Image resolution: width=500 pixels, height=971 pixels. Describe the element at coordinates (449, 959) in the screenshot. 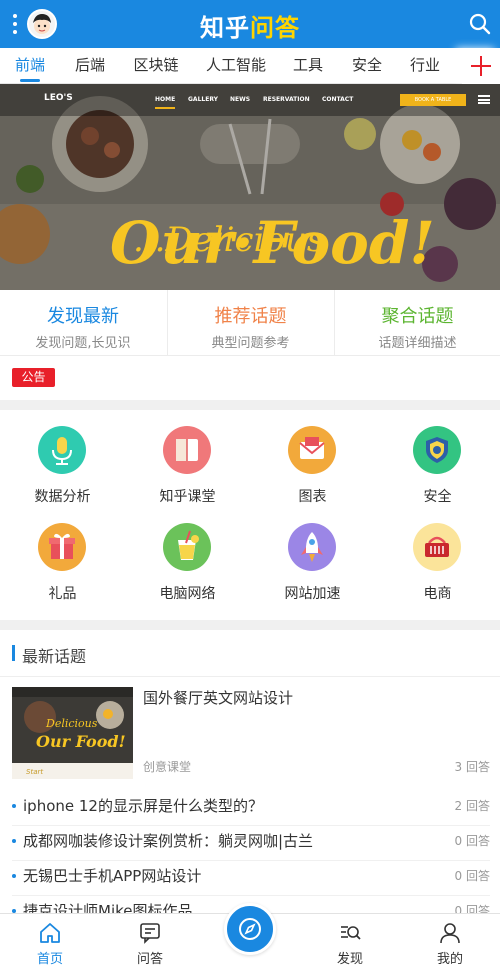

I see `nav-mine-label: 我的` at that location.